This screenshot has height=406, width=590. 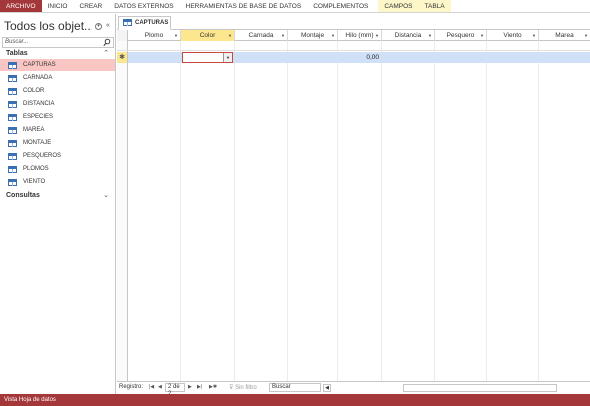 I want to click on column-label: Distancia, so click(x=408, y=35).